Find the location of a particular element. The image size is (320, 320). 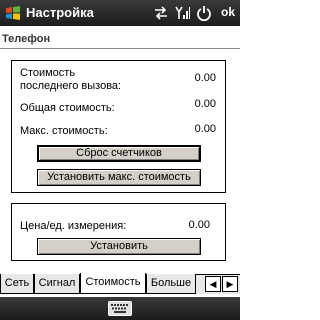

max-cost-value: 0.00 is located at coordinates (205, 129).